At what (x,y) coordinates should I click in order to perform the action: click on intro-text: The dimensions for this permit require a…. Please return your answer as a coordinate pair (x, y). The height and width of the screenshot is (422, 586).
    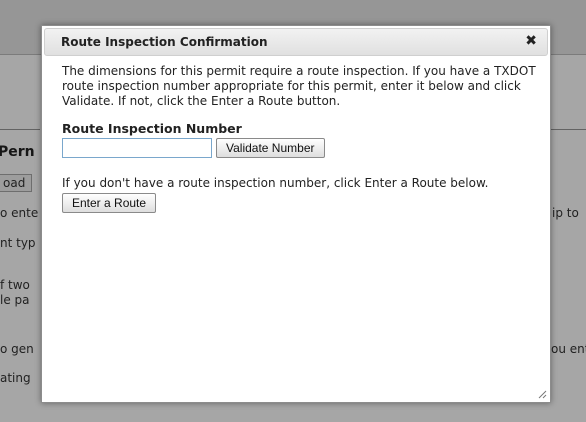
    Looking at the image, I should click on (299, 86).